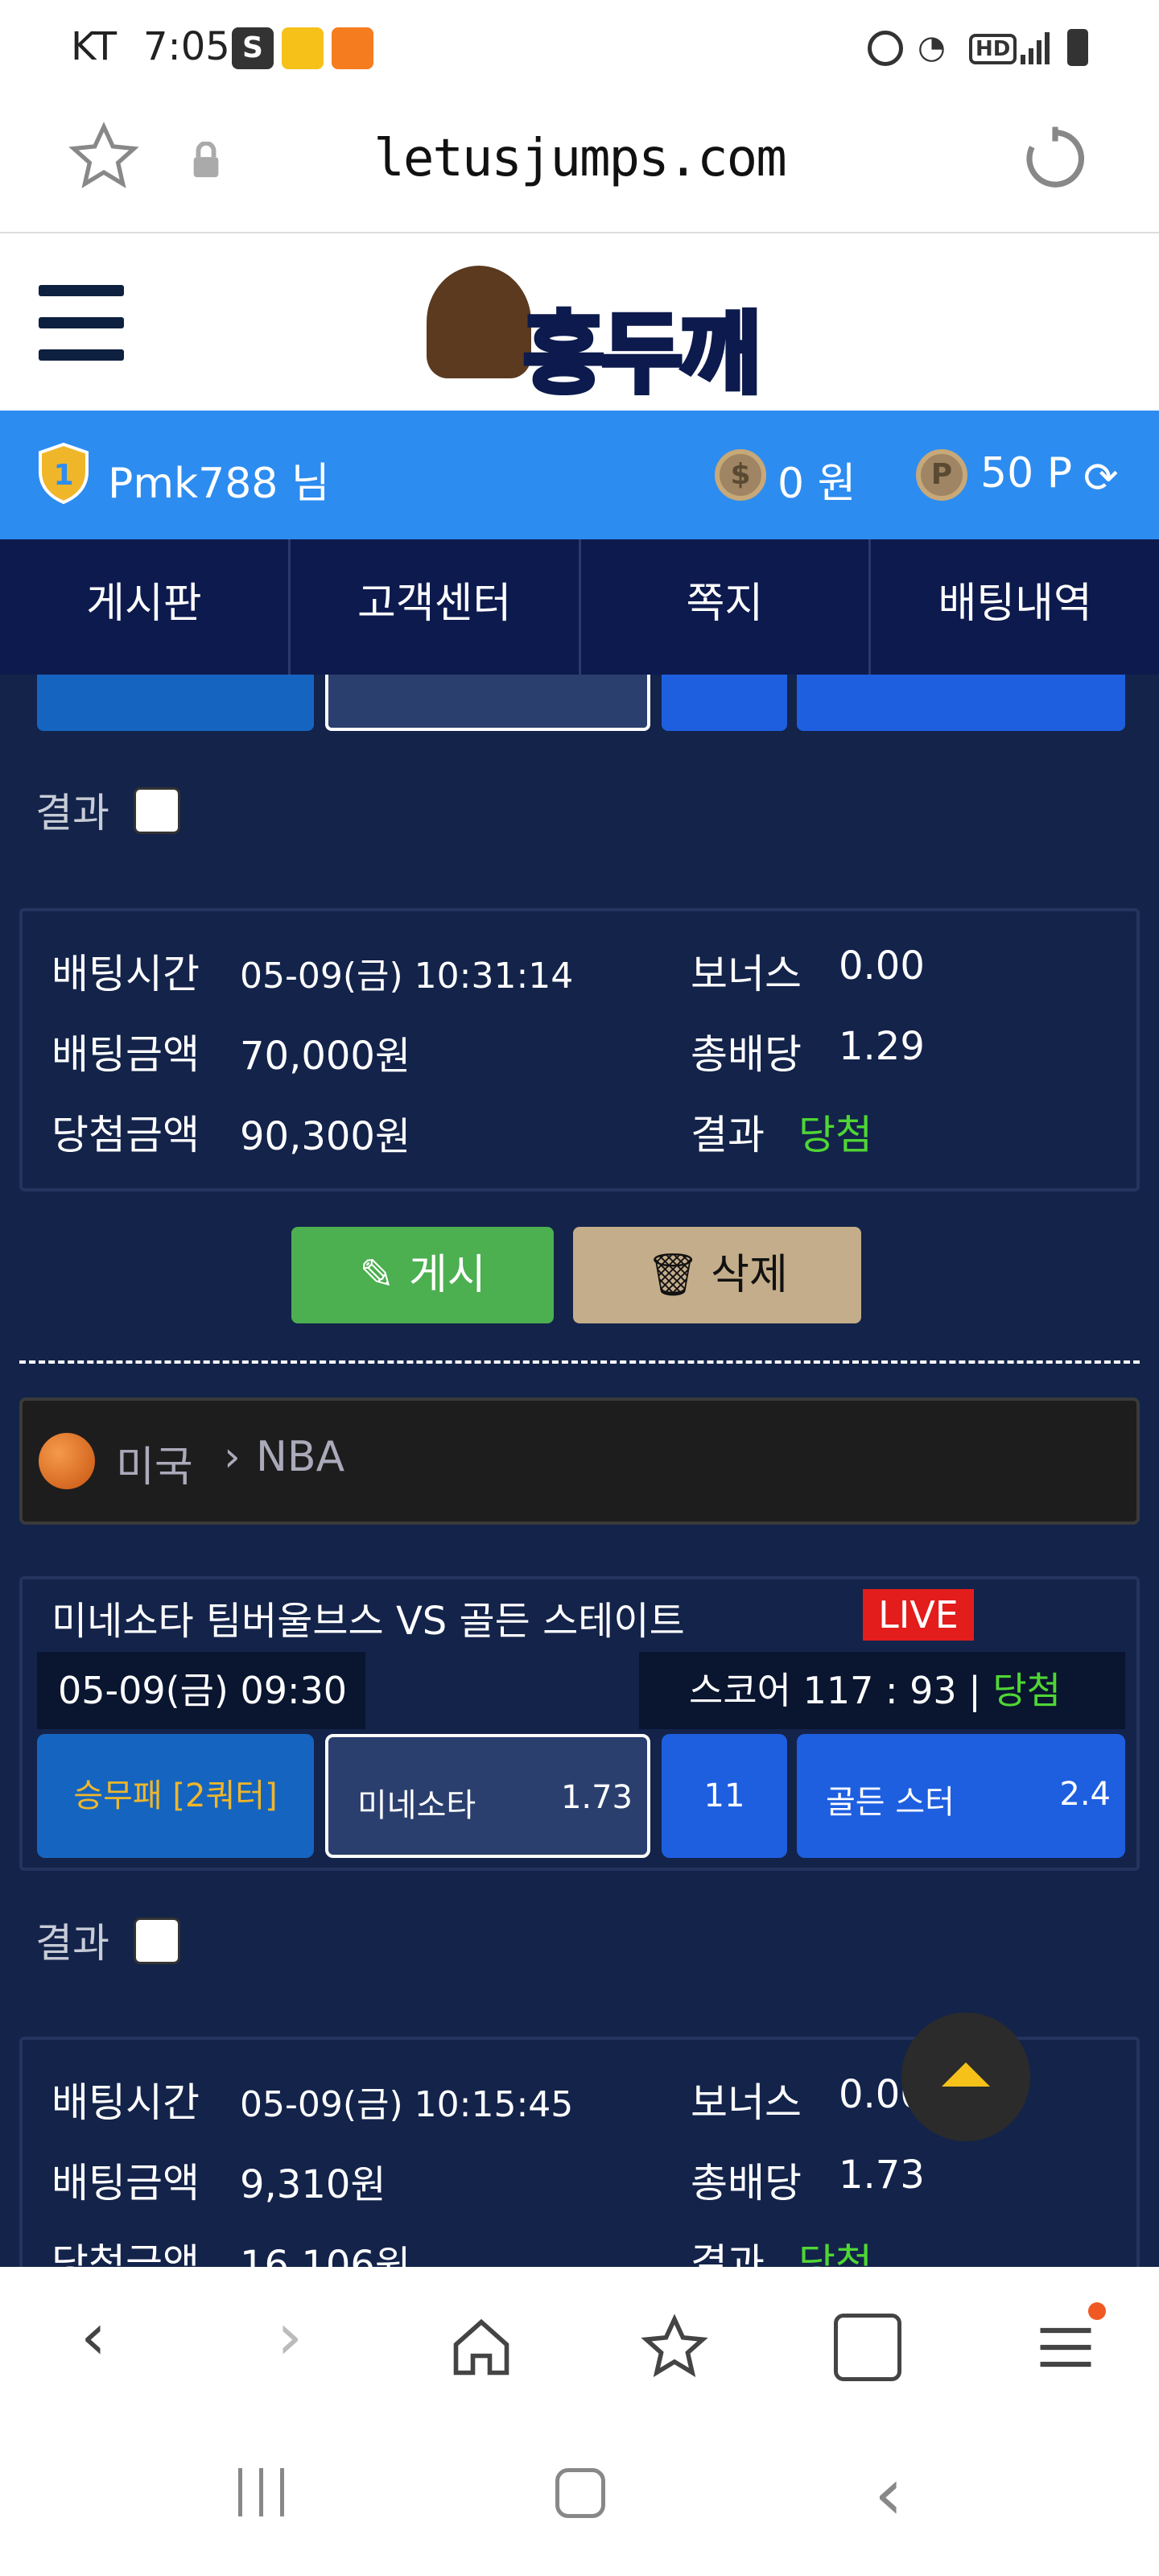 The image size is (1159, 2576). What do you see at coordinates (674, 2347) in the screenshot?
I see `bookmarks-icon` at bounding box center [674, 2347].